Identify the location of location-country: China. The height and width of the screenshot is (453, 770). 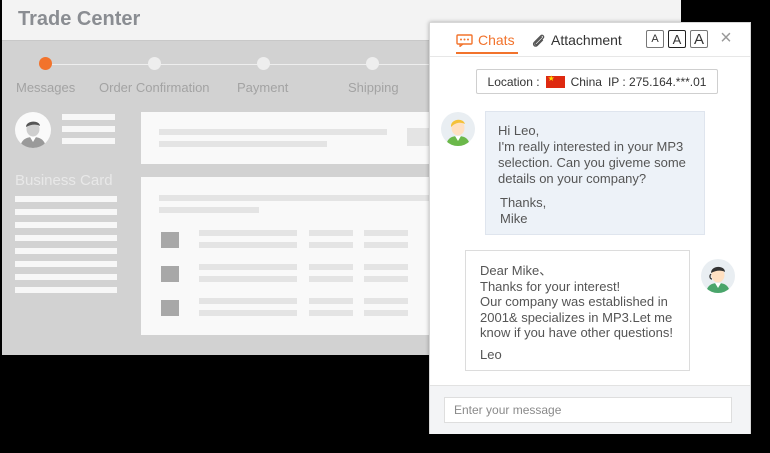
(586, 81).